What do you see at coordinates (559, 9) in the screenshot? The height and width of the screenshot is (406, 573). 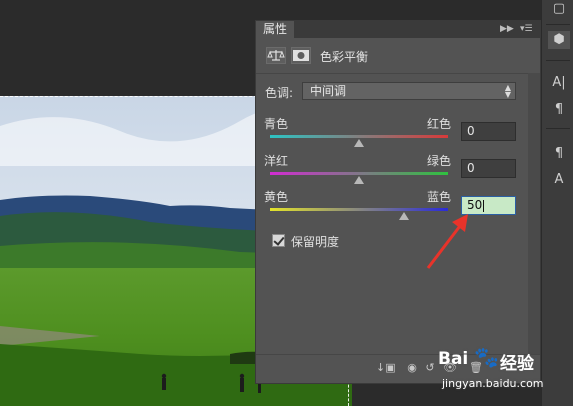 I see `tool-presets-icon: ▢` at bounding box center [559, 9].